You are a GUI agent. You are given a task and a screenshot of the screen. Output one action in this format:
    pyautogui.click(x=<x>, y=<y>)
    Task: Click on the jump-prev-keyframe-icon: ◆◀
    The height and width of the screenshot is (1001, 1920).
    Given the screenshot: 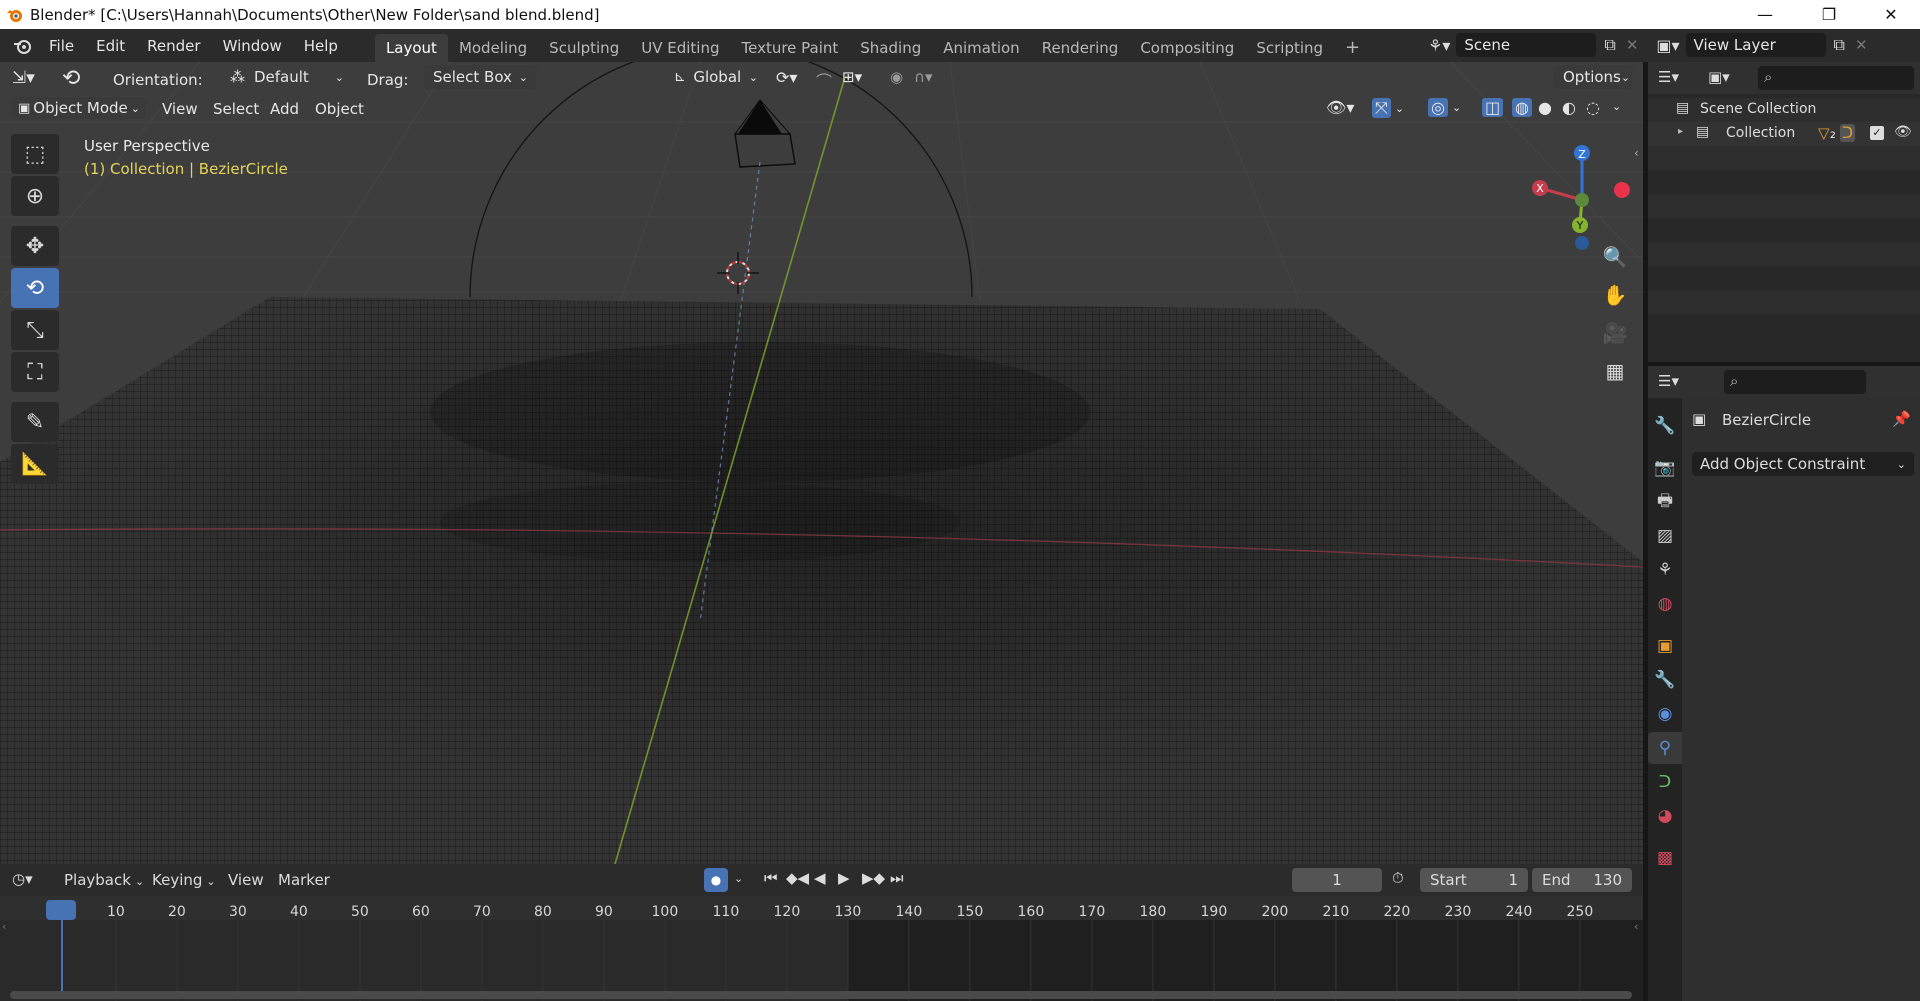 What is the action you would take?
    pyautogui.click(x=797, y=878)
    